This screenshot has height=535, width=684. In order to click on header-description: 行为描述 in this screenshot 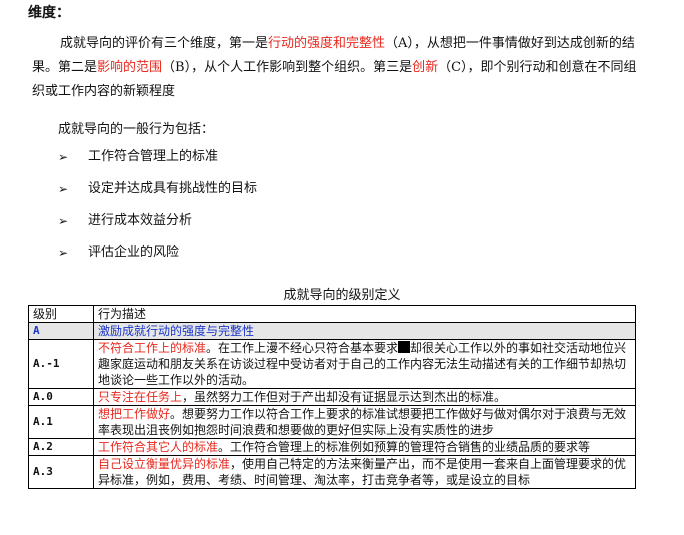, I will do `click(364, 314)`.